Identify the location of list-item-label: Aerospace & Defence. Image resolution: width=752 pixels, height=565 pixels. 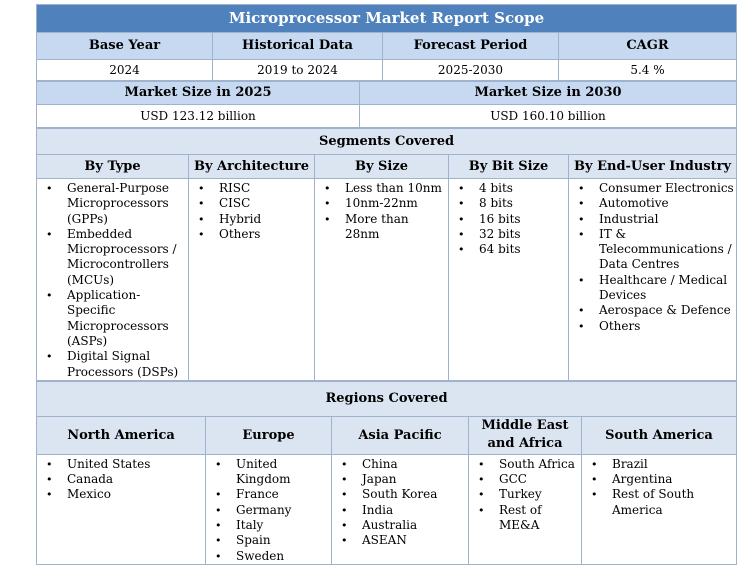
(665, 310).